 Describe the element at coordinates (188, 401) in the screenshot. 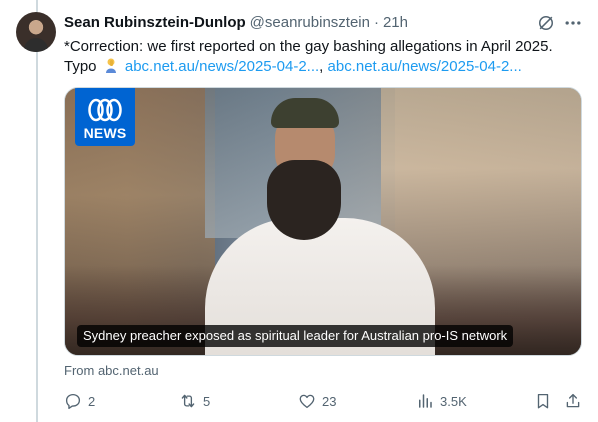

I see `repost-icon` at that location.